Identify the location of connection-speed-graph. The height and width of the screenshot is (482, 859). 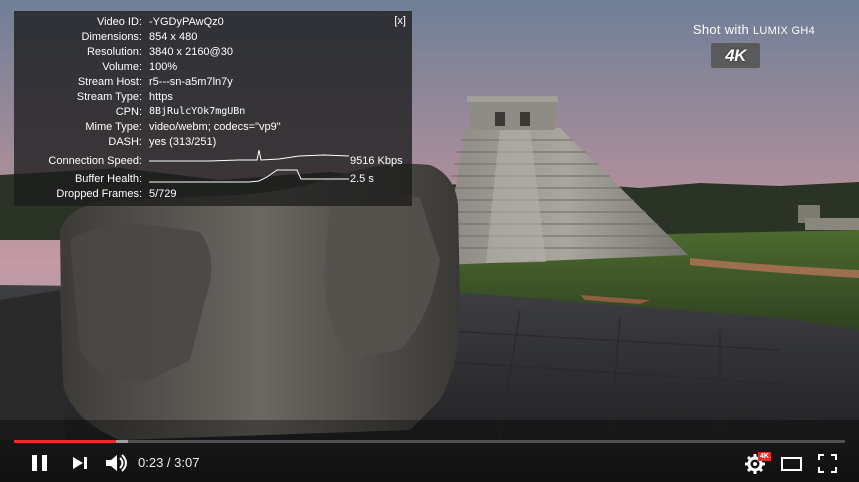
(249, 156).